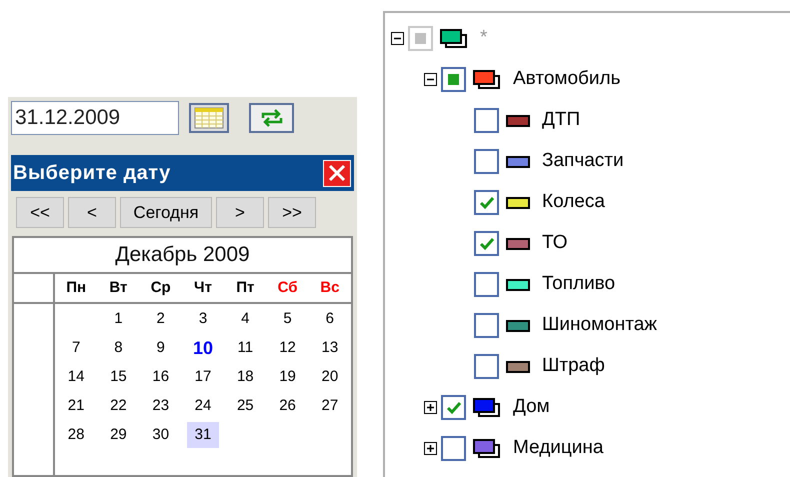  What do you see at coordinates (287, 288) in the screenshot?
I see `weekday-label: Сб` at bounding box center [287, 288].